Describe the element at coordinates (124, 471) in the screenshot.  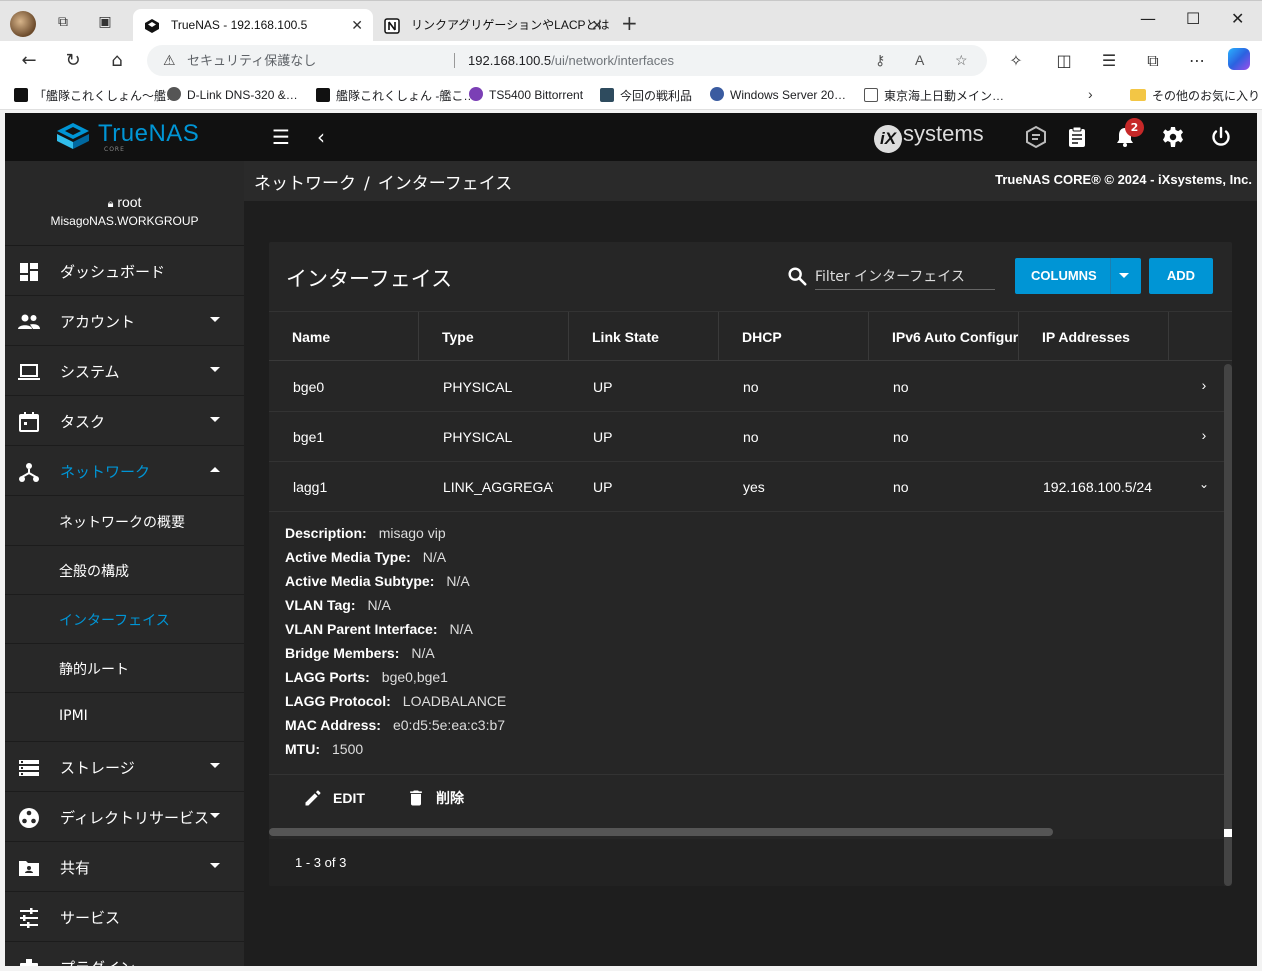
I see `sidebar-item-network: ネットワーク` at that location.